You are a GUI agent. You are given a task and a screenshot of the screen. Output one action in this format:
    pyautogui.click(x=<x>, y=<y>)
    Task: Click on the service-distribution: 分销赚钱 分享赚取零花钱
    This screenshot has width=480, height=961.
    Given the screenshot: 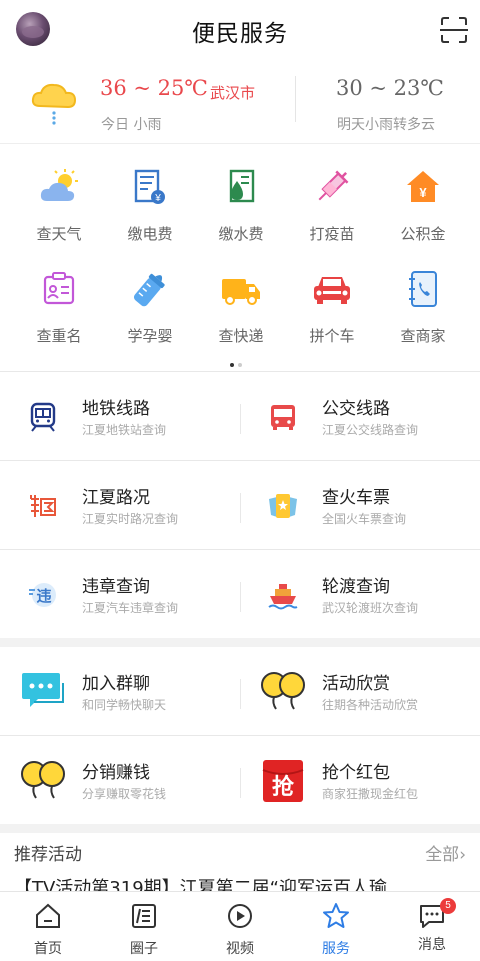 What is the action you would take?
    pyautogui.click(x=120, y=780)
    